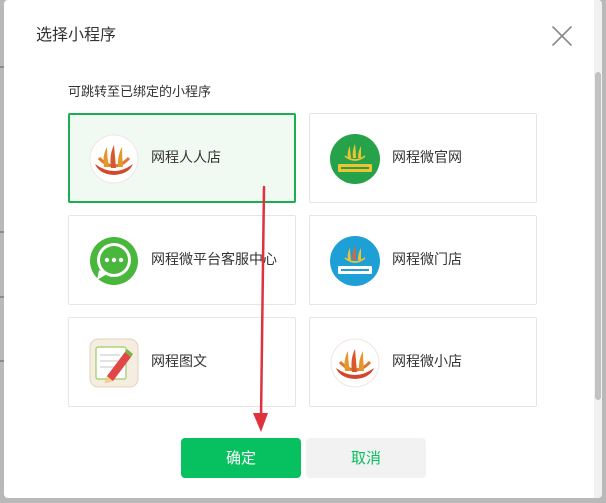 The height and width of the screenshot is (503, 606). I want to click on pencil-note-icon, so click(114, 363).